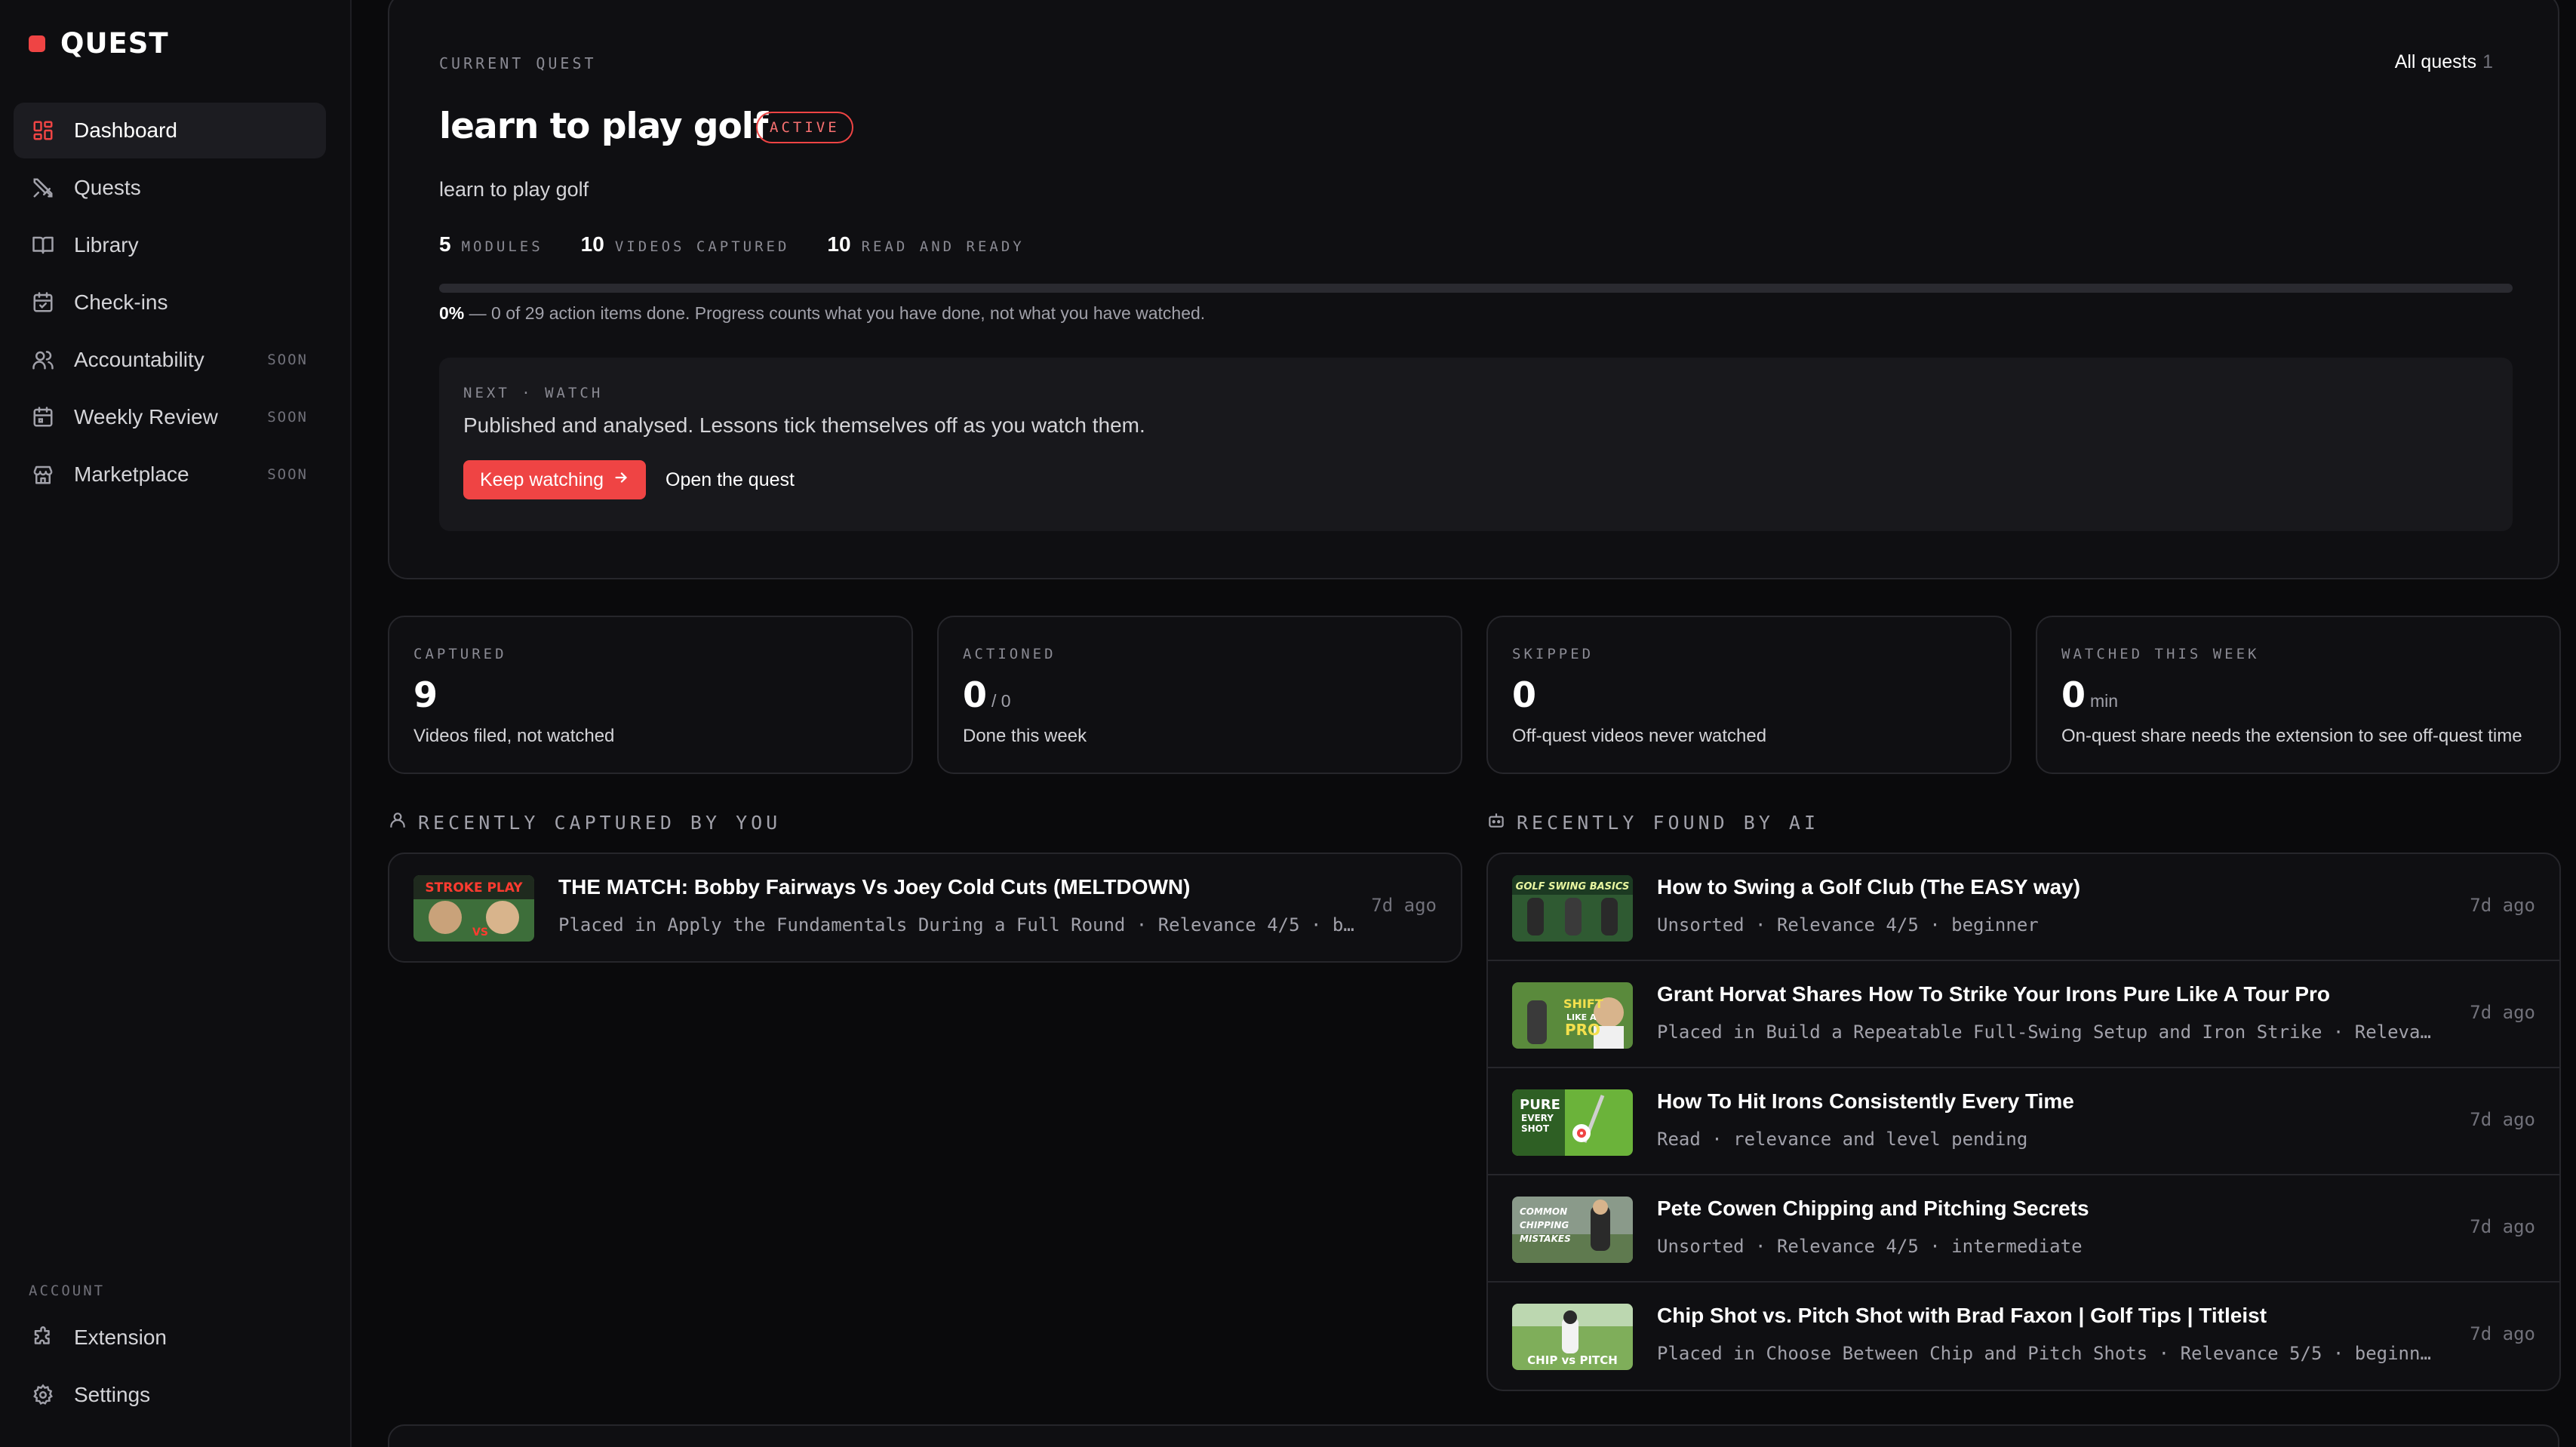  I want to click on sidebar-item-label: Accountability, so click(139, 360).